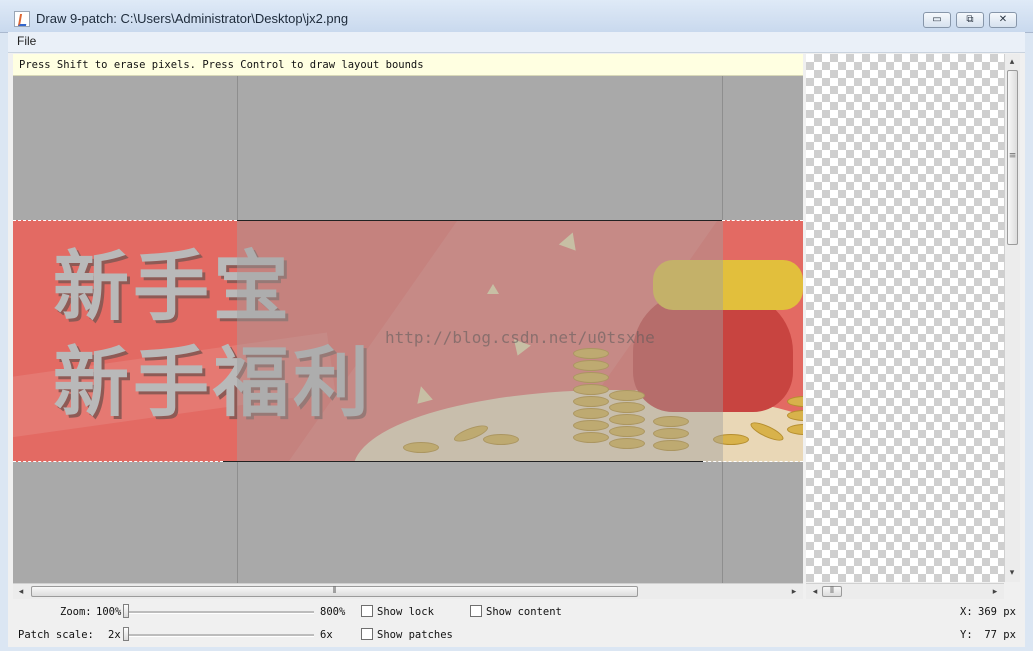 The width and height of the screenshot is (1033, 651). What do you see at coordinates (220, 635) in the screenshot?
I see `patch-scale-slider` at bounding box center [220, 635].